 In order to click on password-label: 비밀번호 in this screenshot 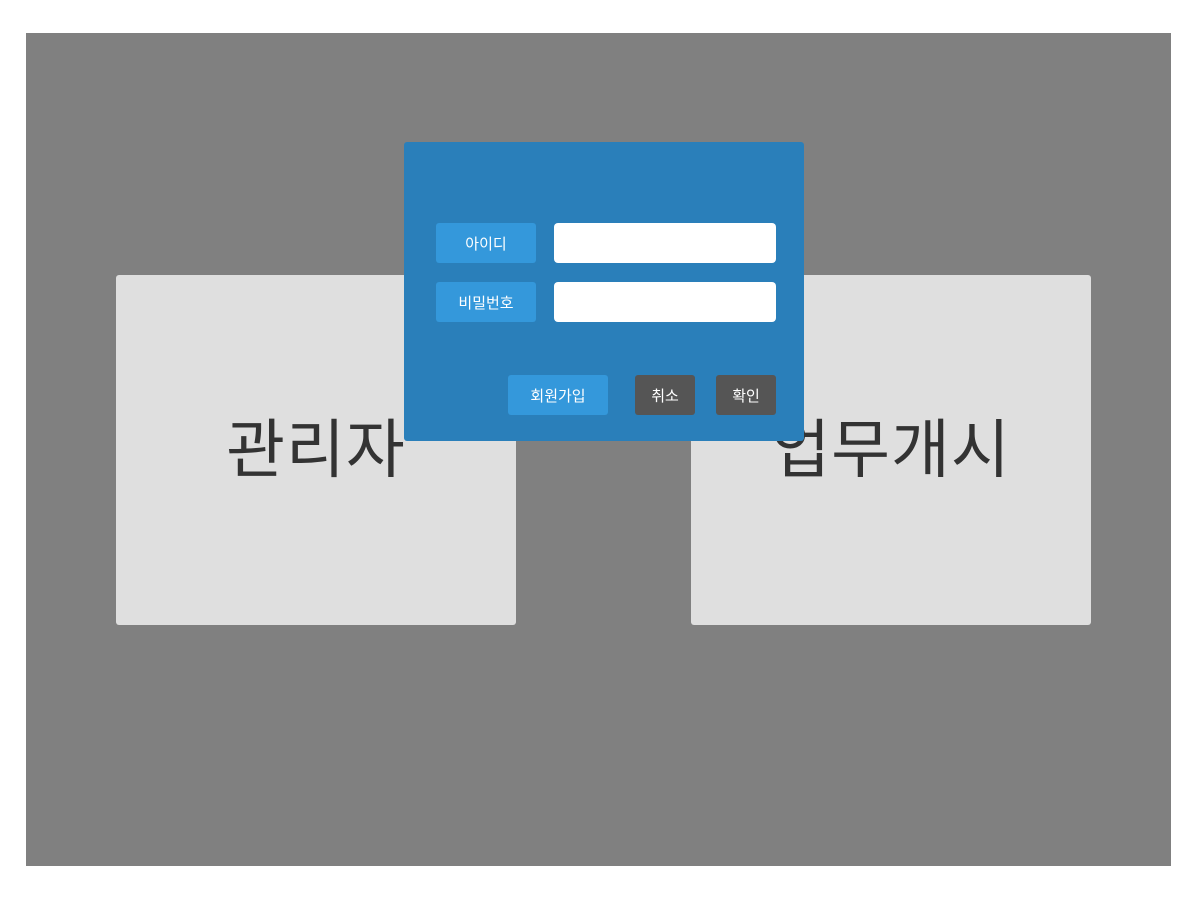, I will do `click(486, 302)`.